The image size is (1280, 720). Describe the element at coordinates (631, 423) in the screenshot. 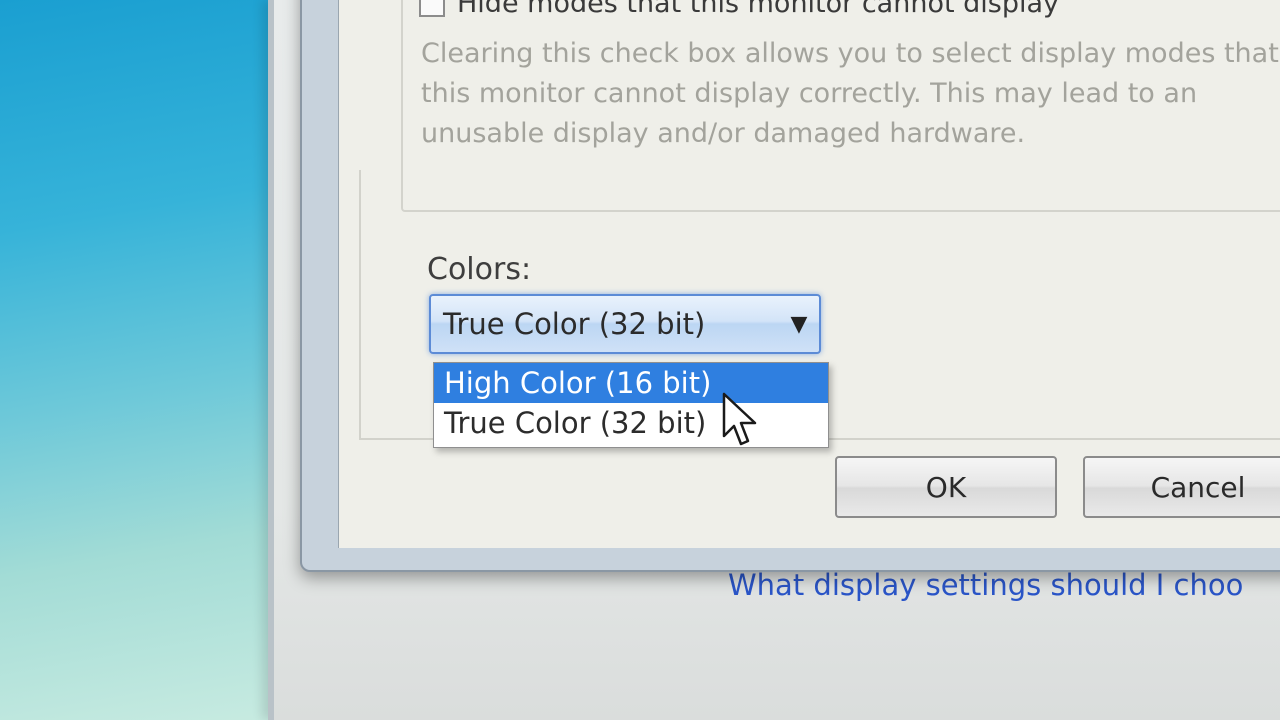

I see `colors-option-true-color: True Color (32 bit)` at that location.